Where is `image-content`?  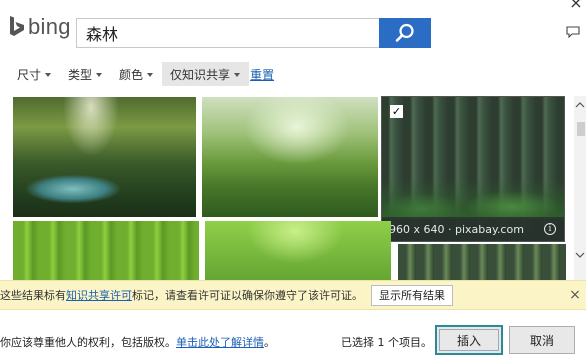 image-content is located at coordinates (473, 199).